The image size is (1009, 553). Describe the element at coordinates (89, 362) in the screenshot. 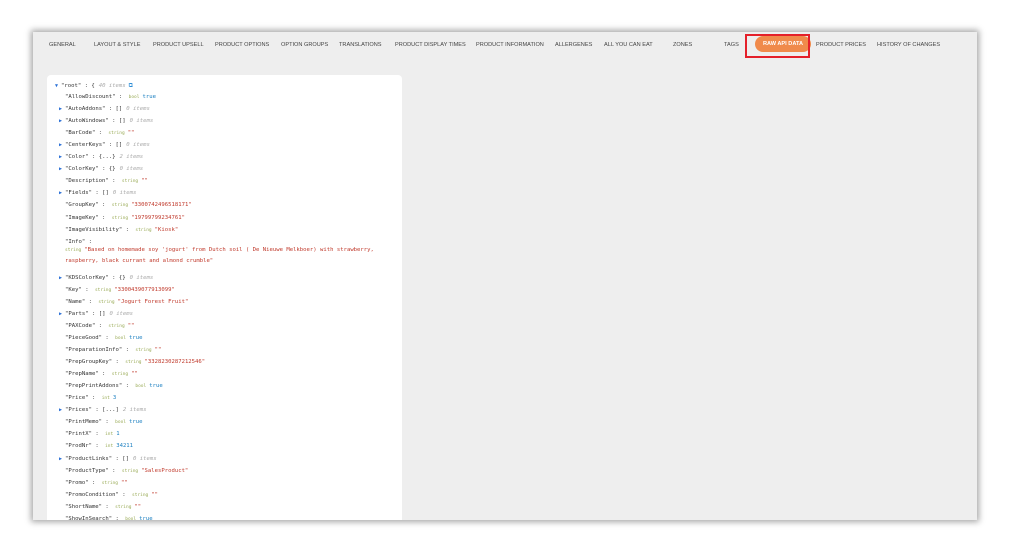

I see `tree-key: "PrepGroupKey"` at that location.